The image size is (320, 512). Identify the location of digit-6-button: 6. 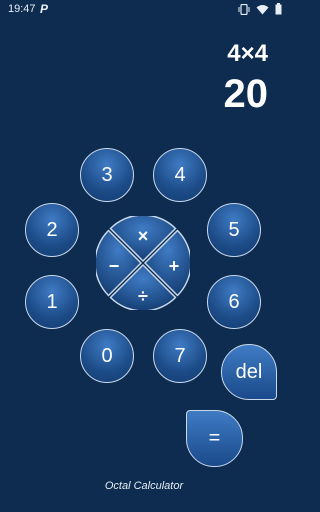
(234, 302).